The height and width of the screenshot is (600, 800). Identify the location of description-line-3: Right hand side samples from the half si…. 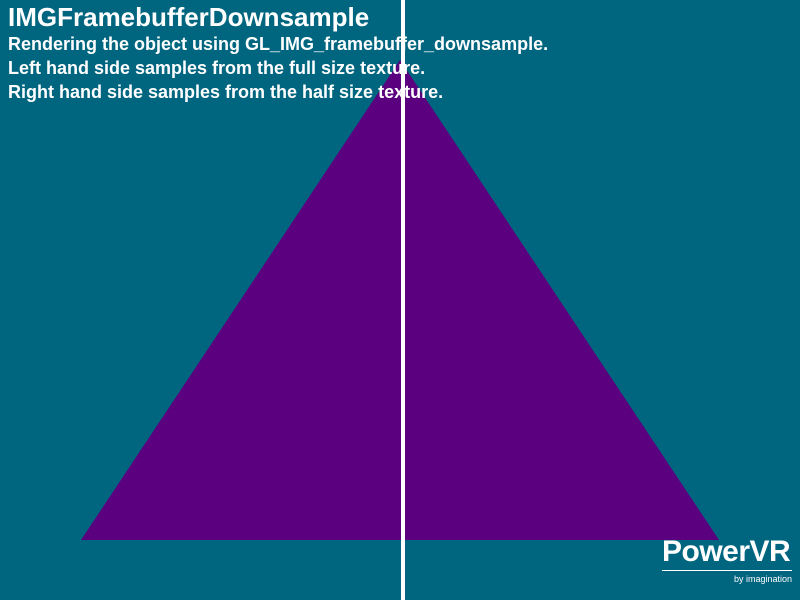
(226, 92).